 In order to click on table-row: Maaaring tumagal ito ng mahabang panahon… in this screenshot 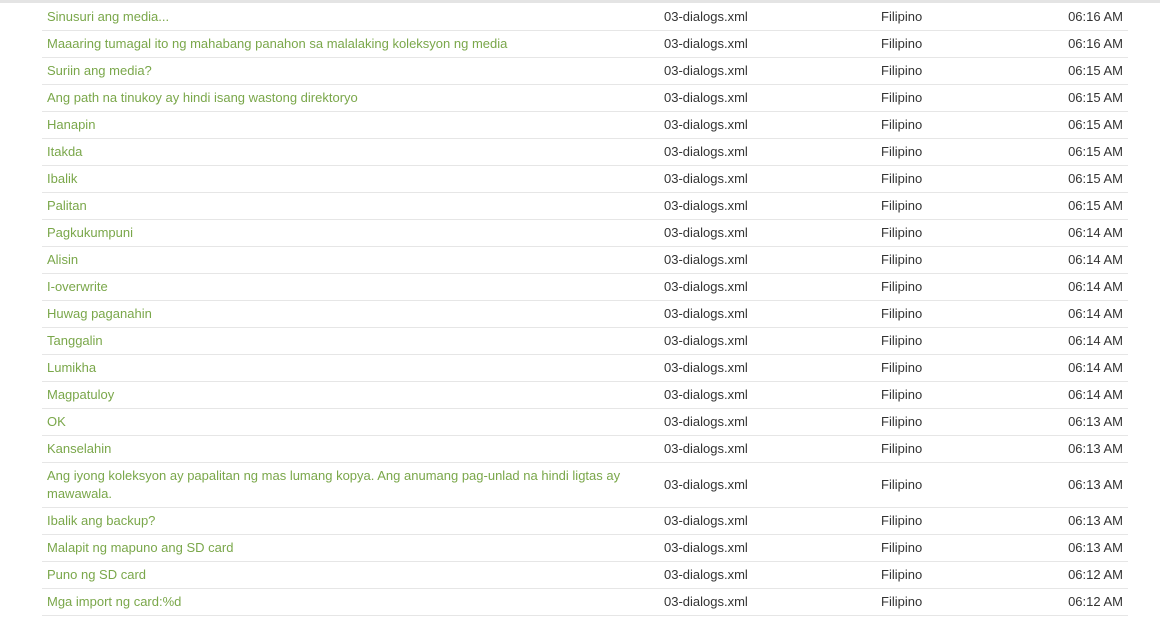, I will do `click(585, 44)`.